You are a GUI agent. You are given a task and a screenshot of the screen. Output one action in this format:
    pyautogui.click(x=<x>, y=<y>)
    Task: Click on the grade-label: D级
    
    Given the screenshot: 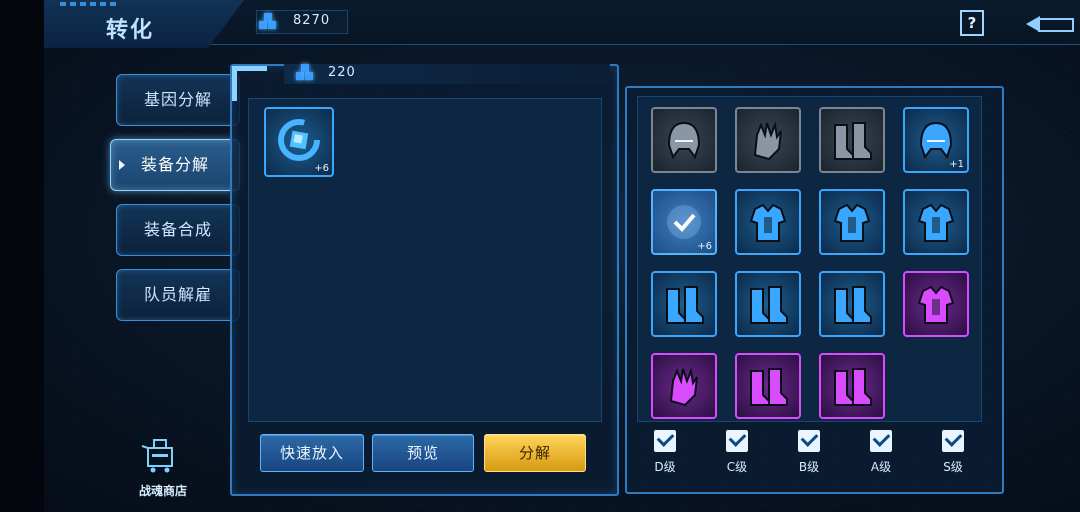 What is the action you would take?
    pyautogui.click(x=665, y=467)
    